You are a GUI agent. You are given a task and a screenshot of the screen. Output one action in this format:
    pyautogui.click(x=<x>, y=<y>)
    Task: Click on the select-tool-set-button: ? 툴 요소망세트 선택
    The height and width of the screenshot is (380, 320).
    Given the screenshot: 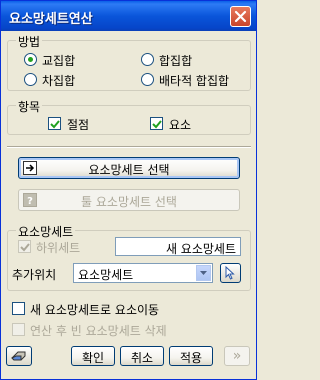 What is the action you would take?
    pyautogui.click(x=129, y=200)
    